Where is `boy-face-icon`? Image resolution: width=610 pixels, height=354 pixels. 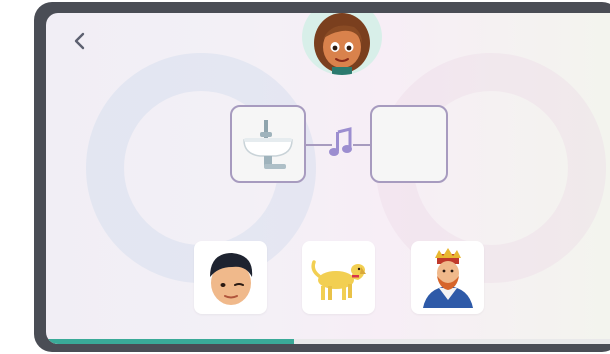
boy-face-icon is located at coordinates (230, 278).